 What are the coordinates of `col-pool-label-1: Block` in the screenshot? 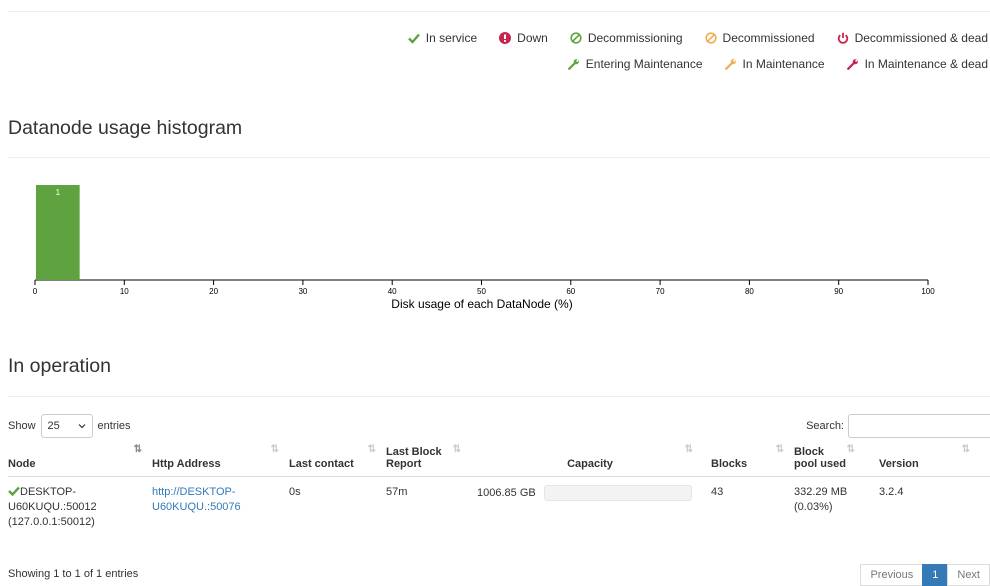 It's located at (809, 452).